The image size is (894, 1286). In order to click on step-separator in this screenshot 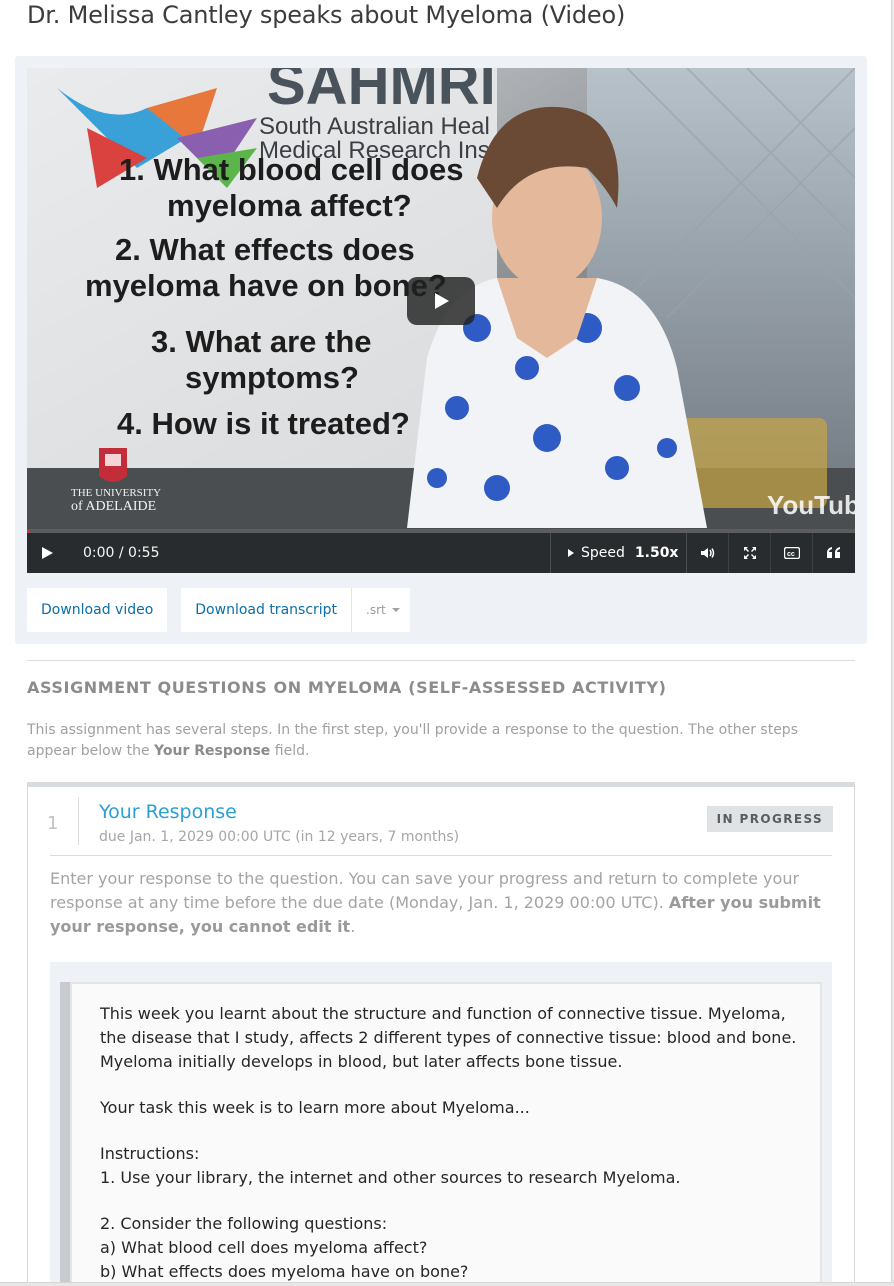, I will do `click(78, 821)`.